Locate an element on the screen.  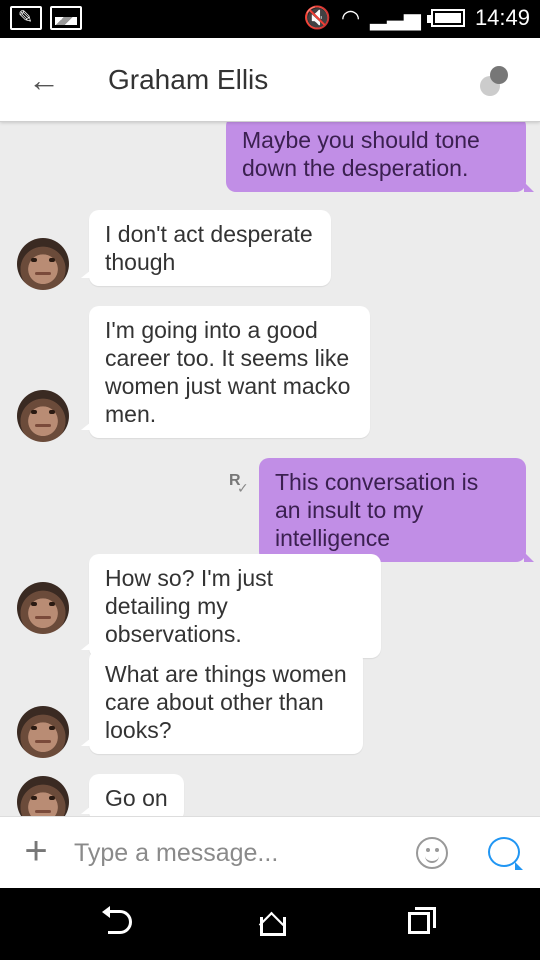
nav-recents-icon is located at coordinates (422, 920).